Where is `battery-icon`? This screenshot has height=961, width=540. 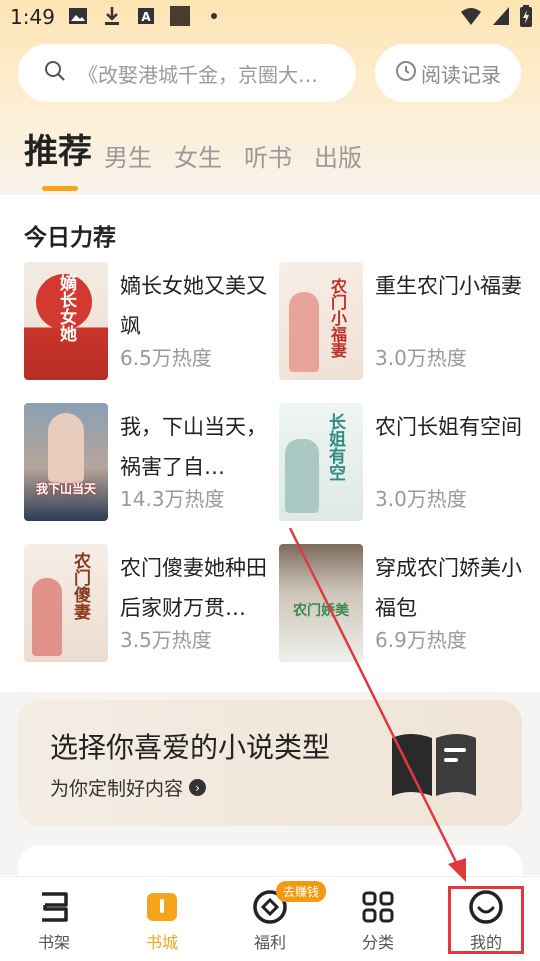 battery-icon is located at coordinates (526, 18).